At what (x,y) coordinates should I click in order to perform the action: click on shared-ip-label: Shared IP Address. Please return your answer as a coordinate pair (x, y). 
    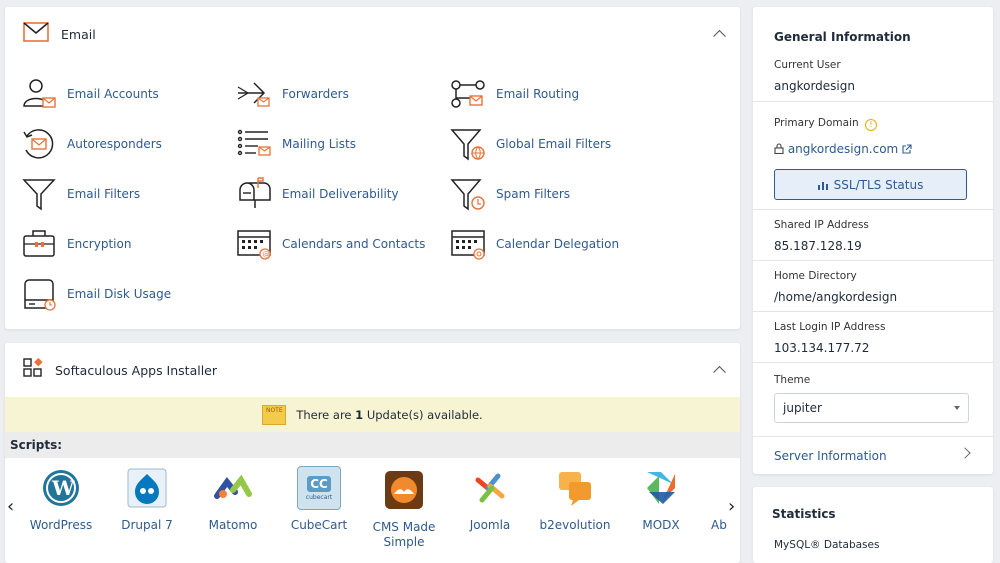
    Looking at the image, I should click on (821, 225).